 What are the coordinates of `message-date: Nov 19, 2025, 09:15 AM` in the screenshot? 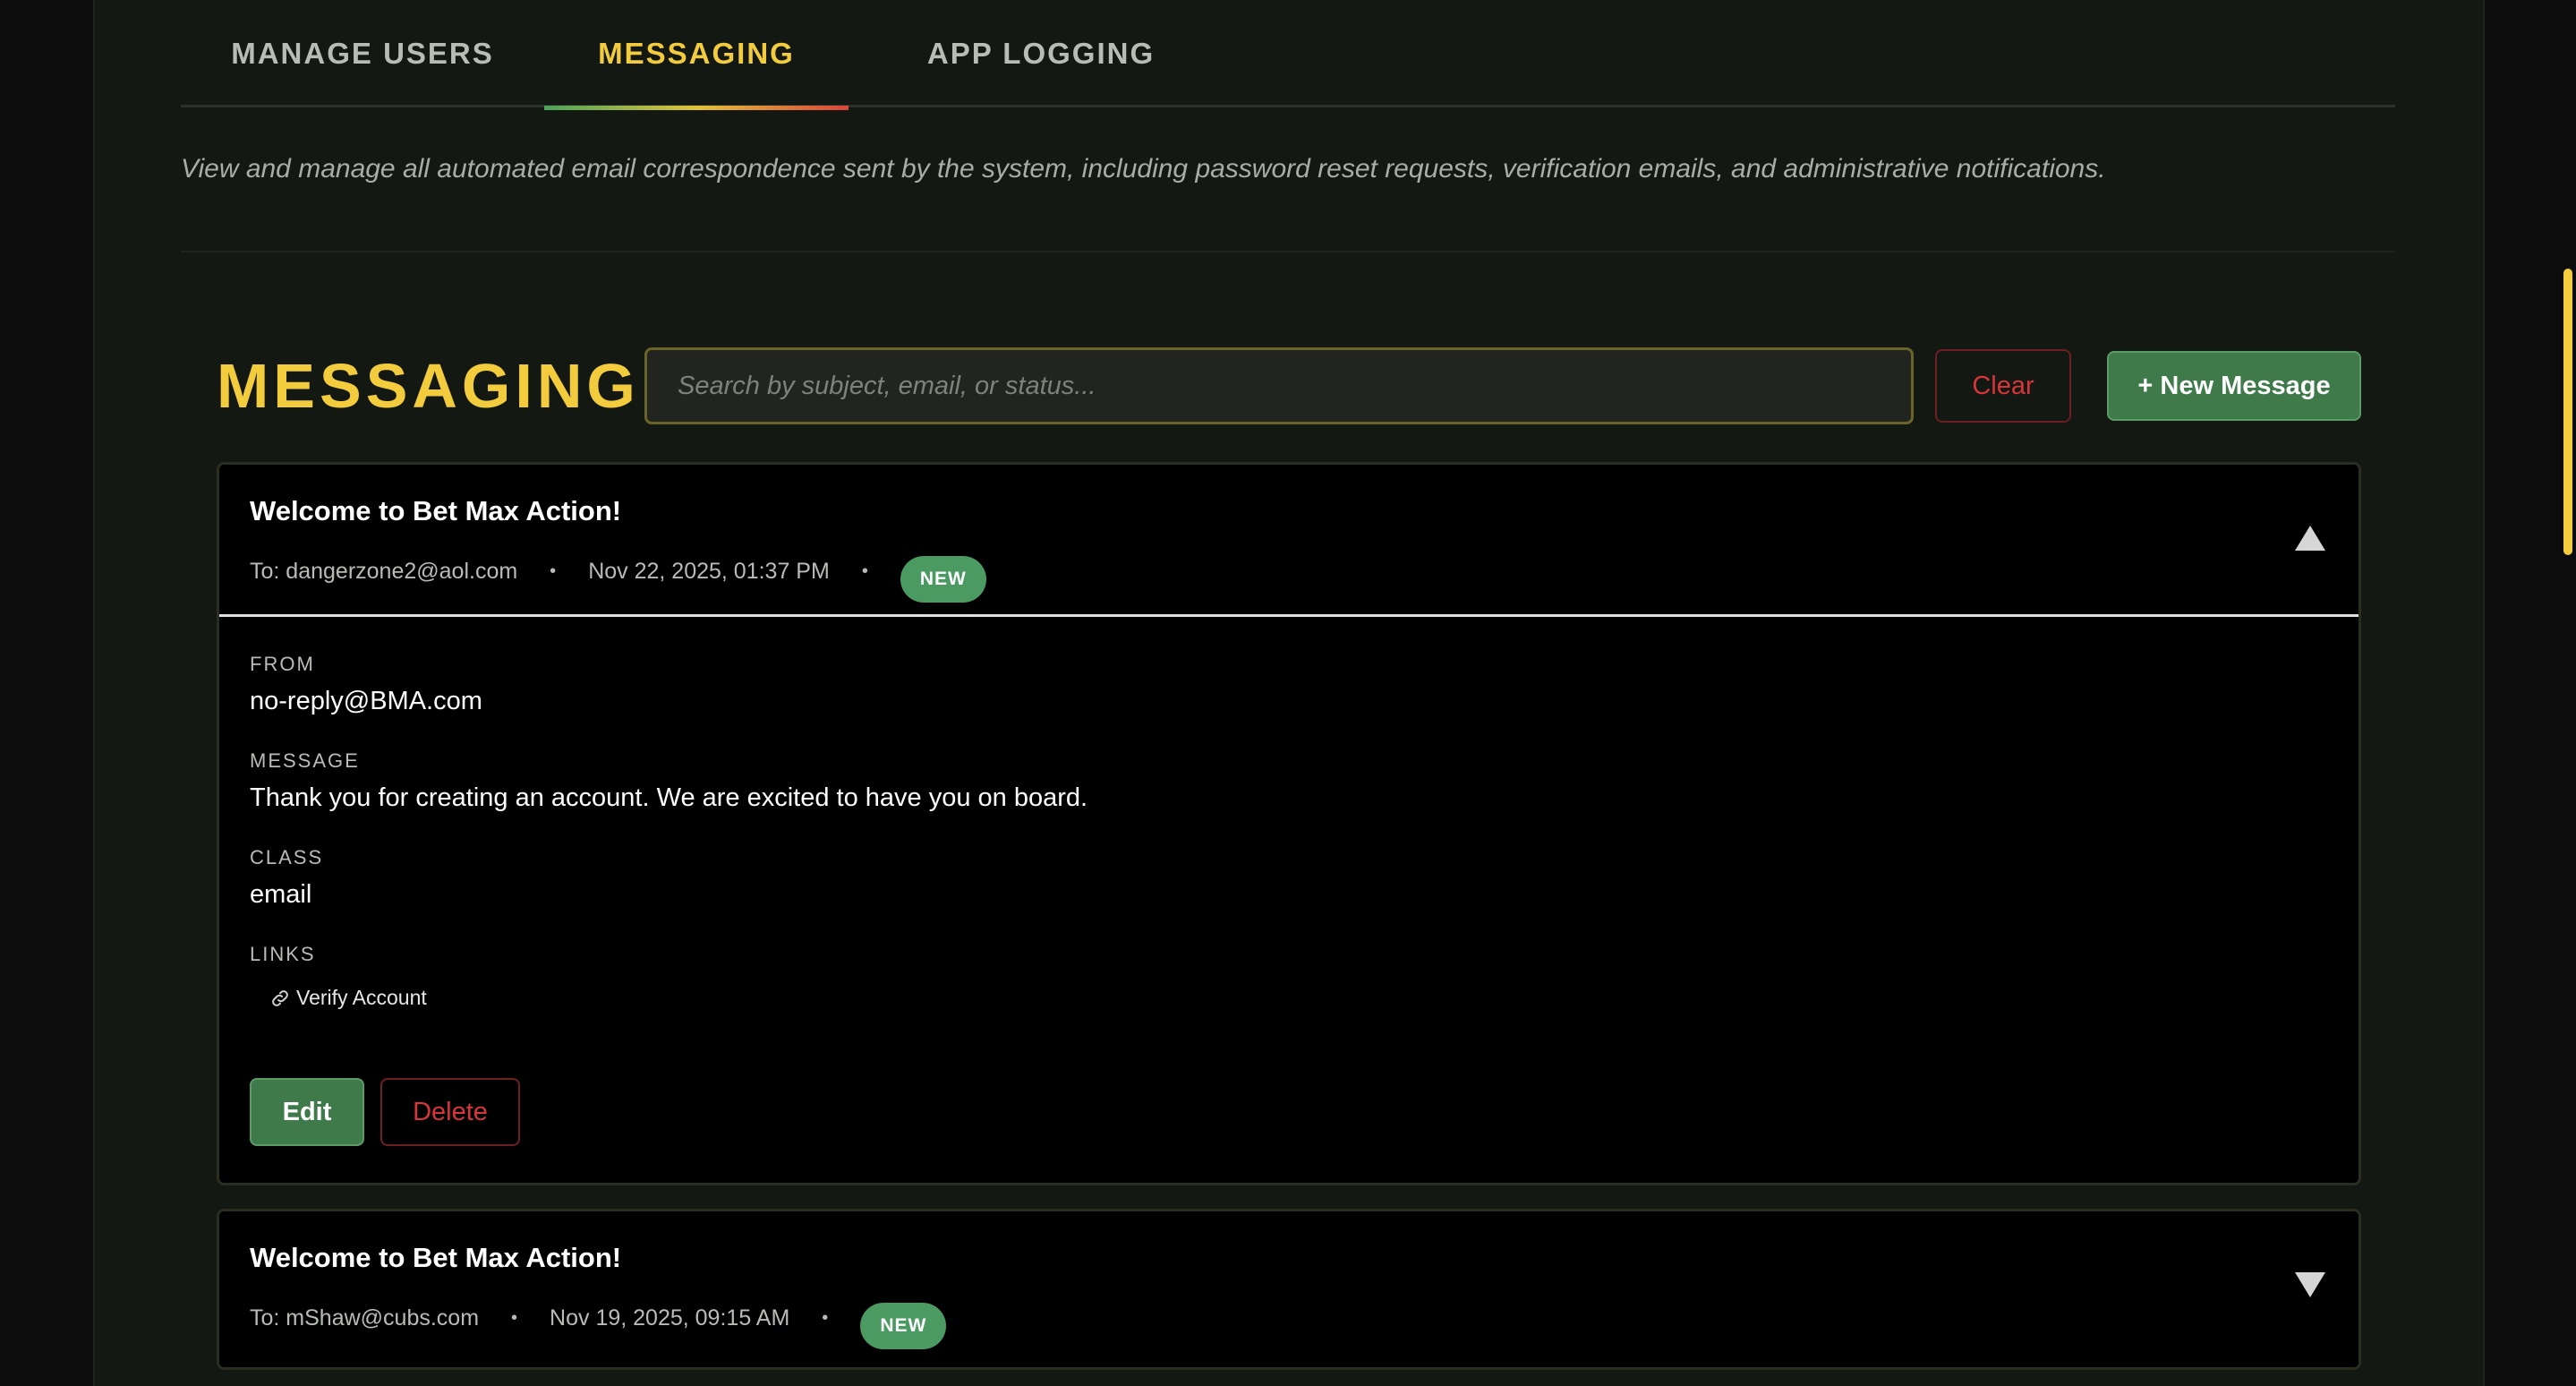 It's located at (670, 1317).